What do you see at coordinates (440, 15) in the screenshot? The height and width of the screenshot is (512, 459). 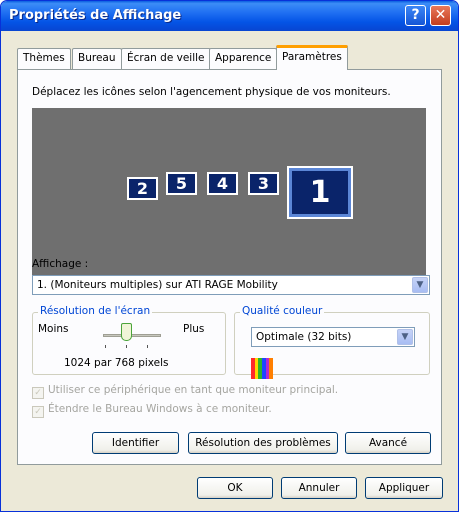 I see `close-button: ✕` at bounding box center [440, 15].